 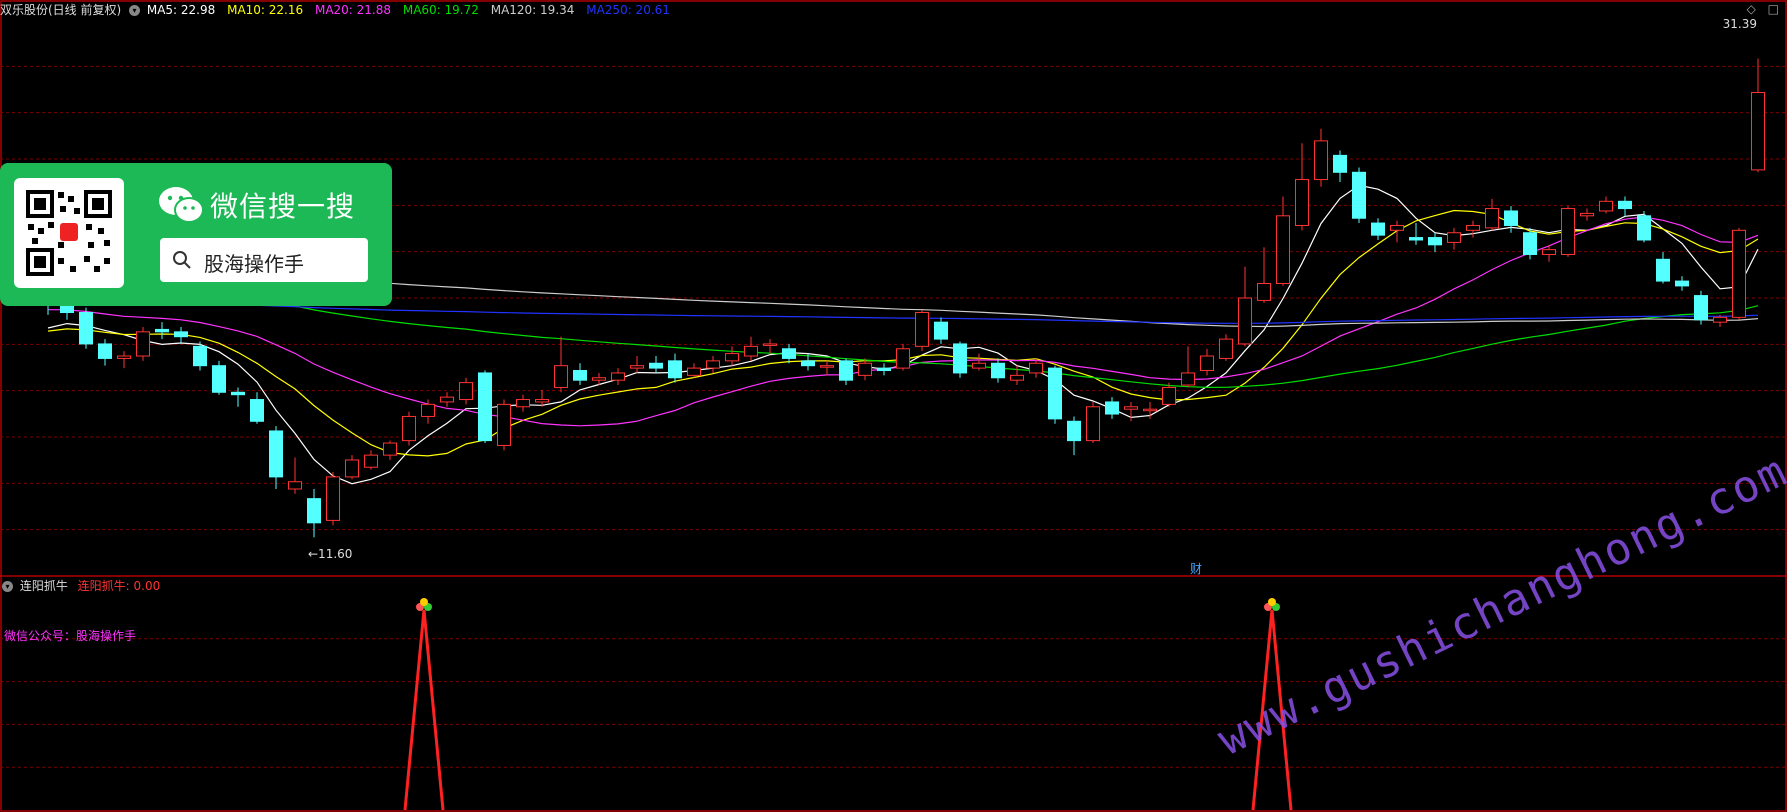 What do you see at coordinates (353, 10) in the screenshot?
I see `ma20-label: MA20: 21.88` at bounding box center [353, 10].